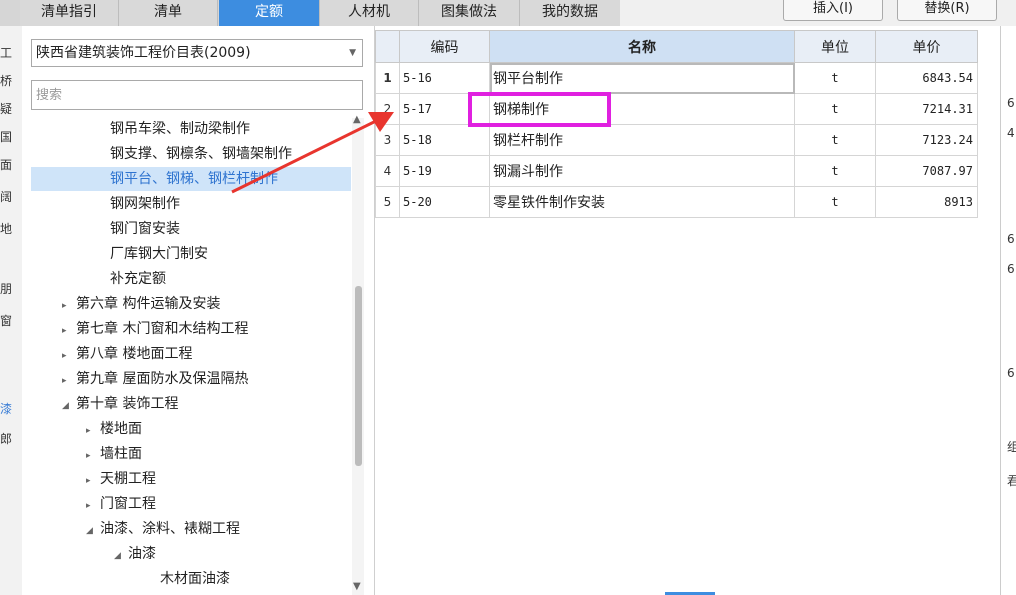 This screenshot has width=1016, height=595. What do you see at coordinates (312, 153) in the screenshot?
I see `annotation-arrow-icon` at bounding box center [312, 153].